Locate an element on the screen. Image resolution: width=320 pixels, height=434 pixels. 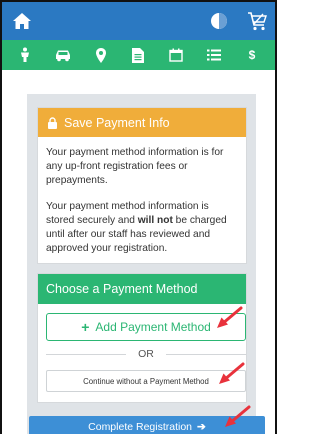
annotation-arrow-add is located at coordinates (230, 317).